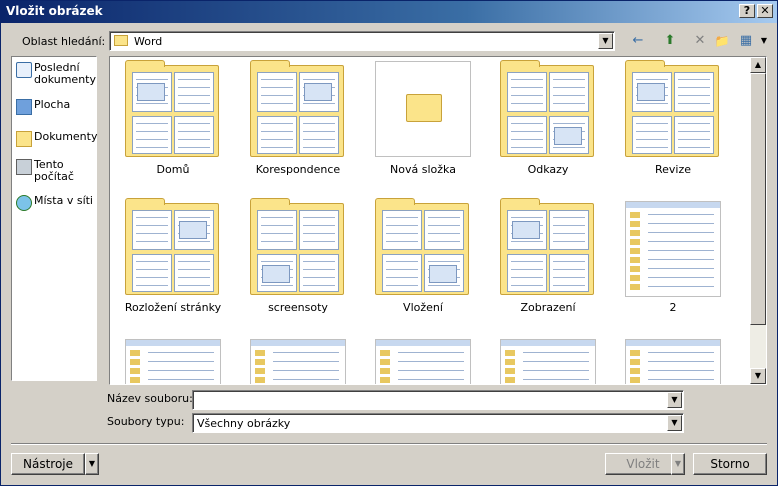 The height and width of the screenshot is (486, 778). Describe the element at coordinates (438, 423) in the screenshot. I see `file-type-select: Všechny obrázky ▼` at that location.